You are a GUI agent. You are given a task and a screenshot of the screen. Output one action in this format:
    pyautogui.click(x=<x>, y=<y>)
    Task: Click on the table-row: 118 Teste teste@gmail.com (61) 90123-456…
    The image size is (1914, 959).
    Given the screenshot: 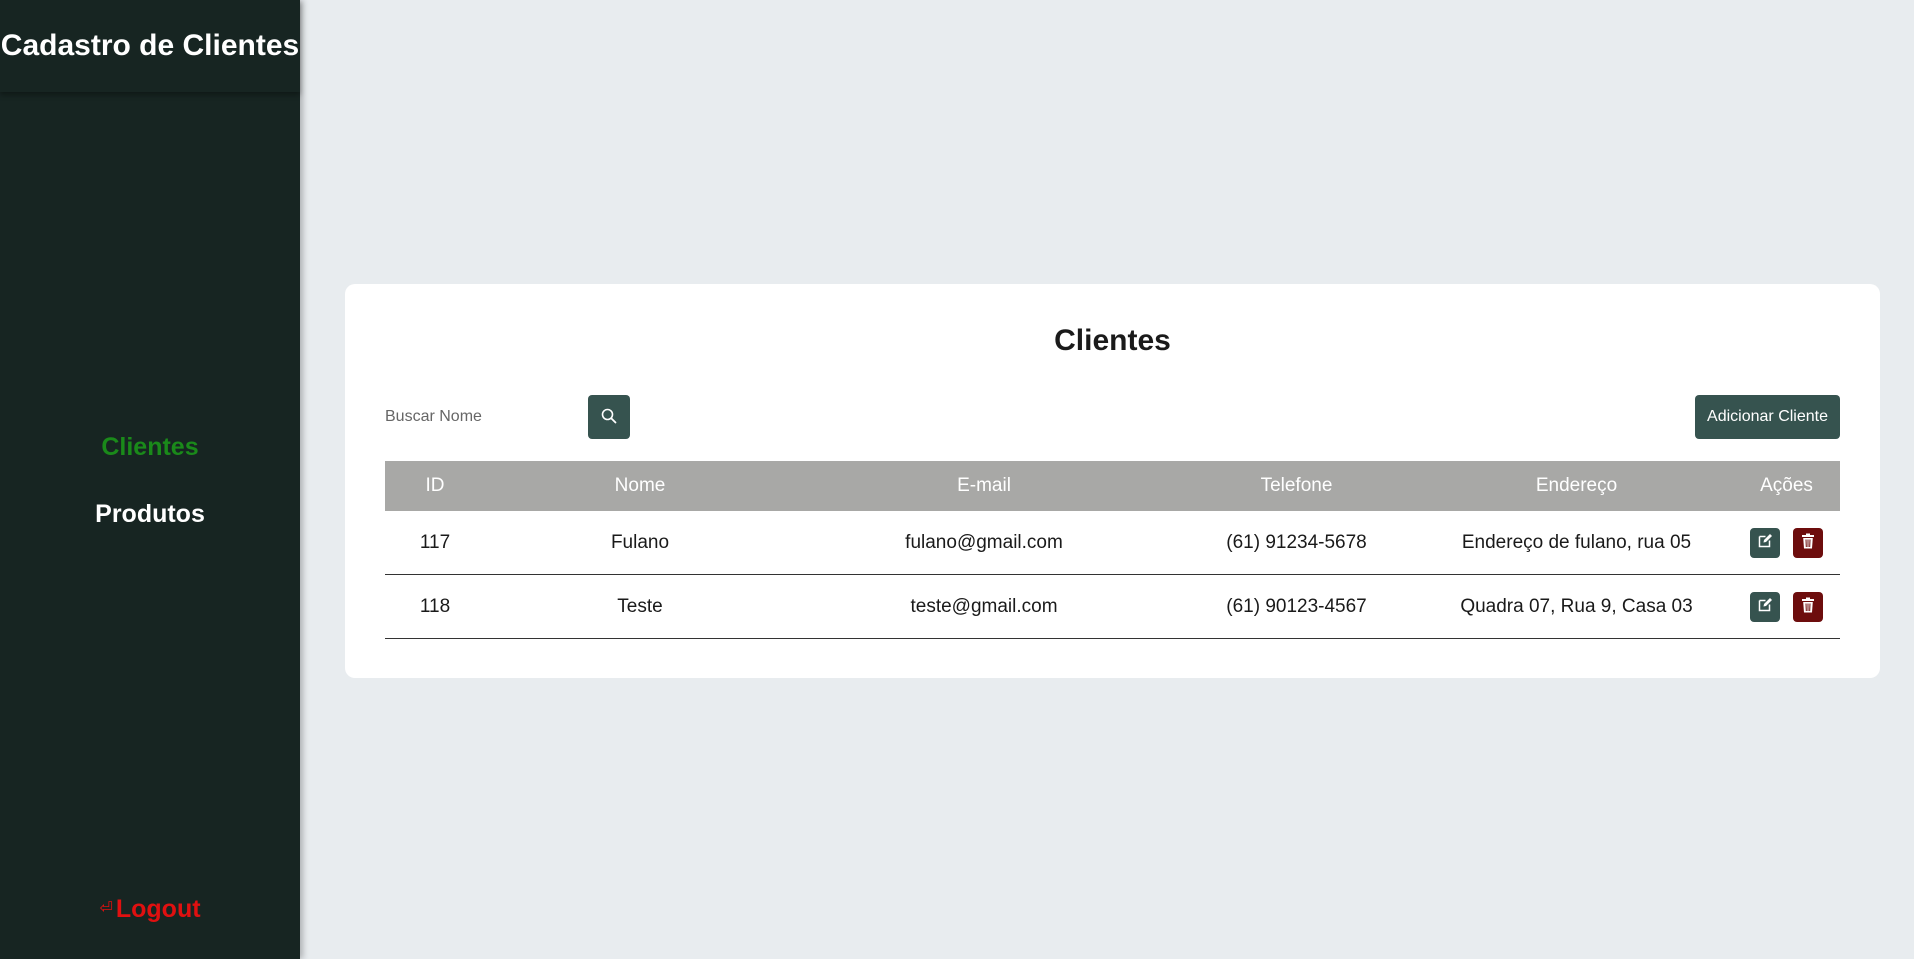 What is the action you would take?
    pyautogui.click(x=1112, y=606)
    